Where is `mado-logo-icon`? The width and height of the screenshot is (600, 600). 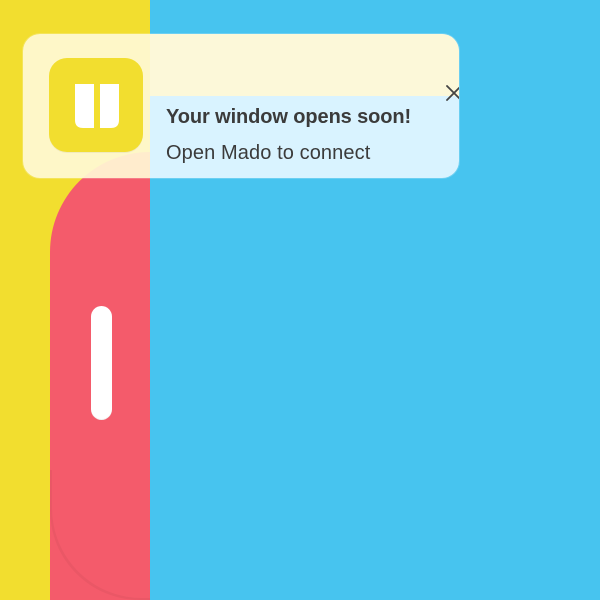
mado-logo-icon is located at coordinates (96, 105).